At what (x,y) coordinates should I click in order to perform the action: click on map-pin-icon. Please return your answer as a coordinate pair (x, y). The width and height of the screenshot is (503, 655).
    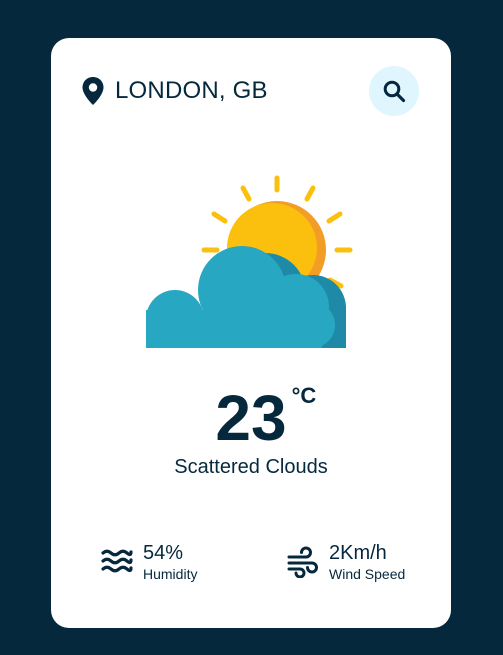
    Looking at the image, I should click on (93, 91).